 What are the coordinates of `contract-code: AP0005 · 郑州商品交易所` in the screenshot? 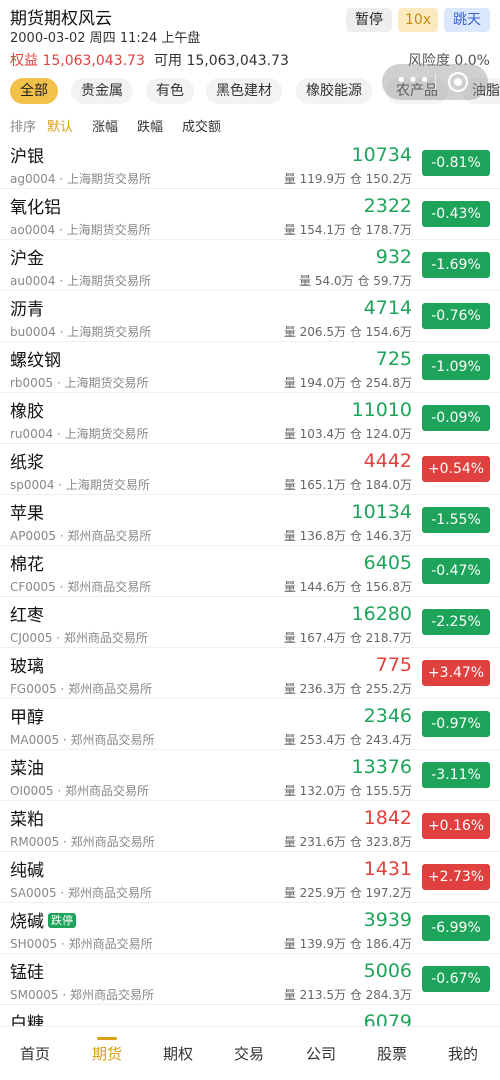 It's located at (81, 536).